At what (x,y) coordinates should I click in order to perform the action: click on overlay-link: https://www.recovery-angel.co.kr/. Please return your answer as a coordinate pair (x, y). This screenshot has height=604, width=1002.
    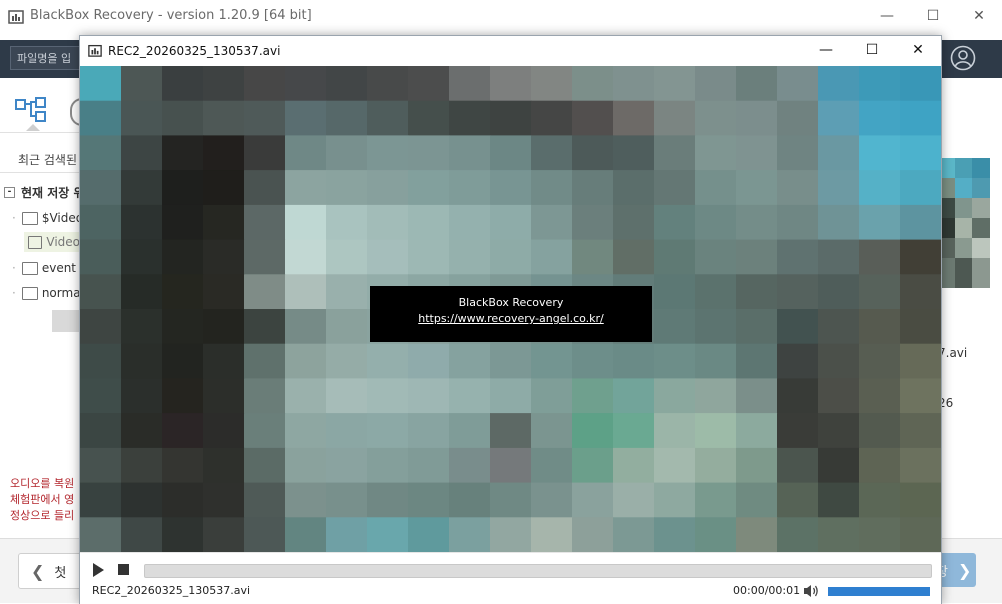
    Looking at the image, I should click on (511, 318).